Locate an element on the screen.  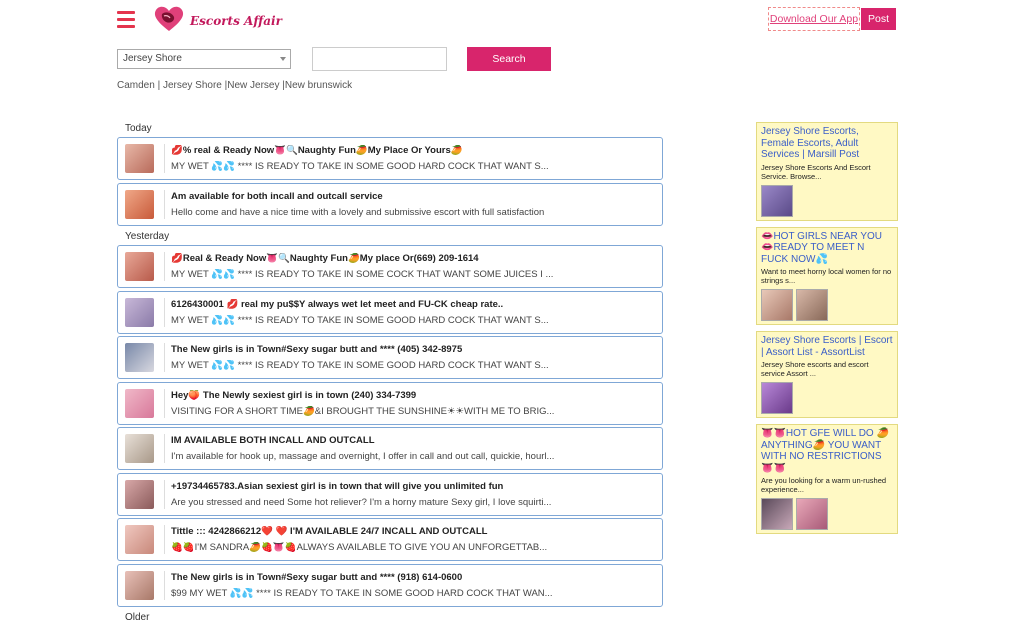
logo: Escorts Affair is located at coordinates (217, 19).